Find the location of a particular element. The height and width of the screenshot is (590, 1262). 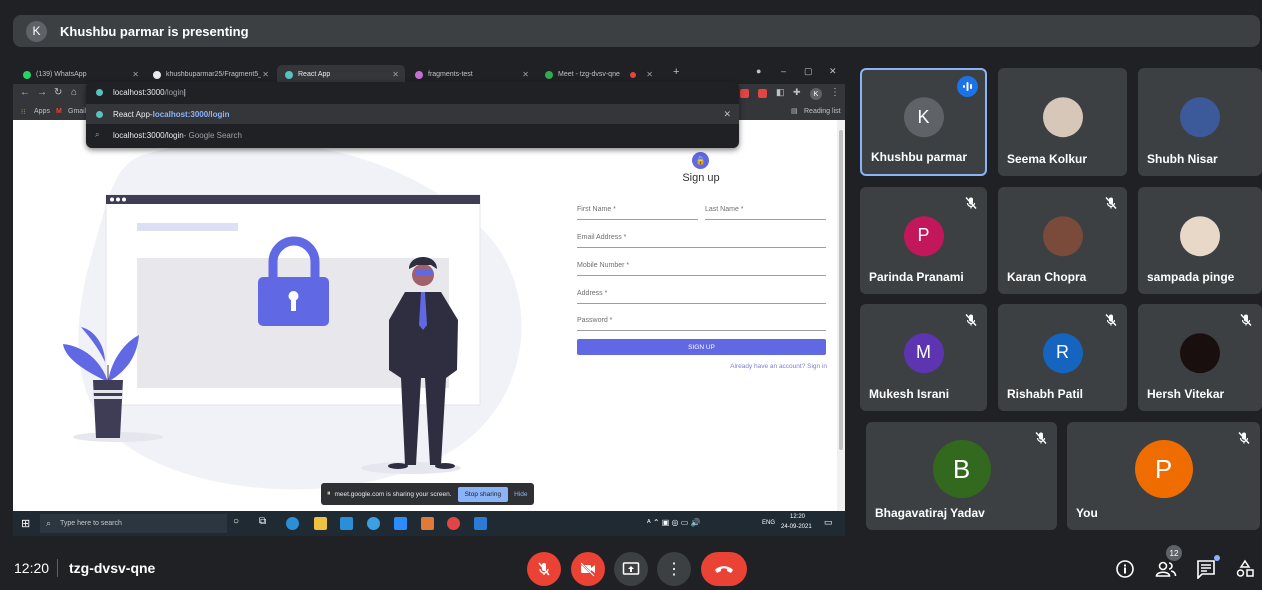

zoom-icon is located at coordinates (400, 523).